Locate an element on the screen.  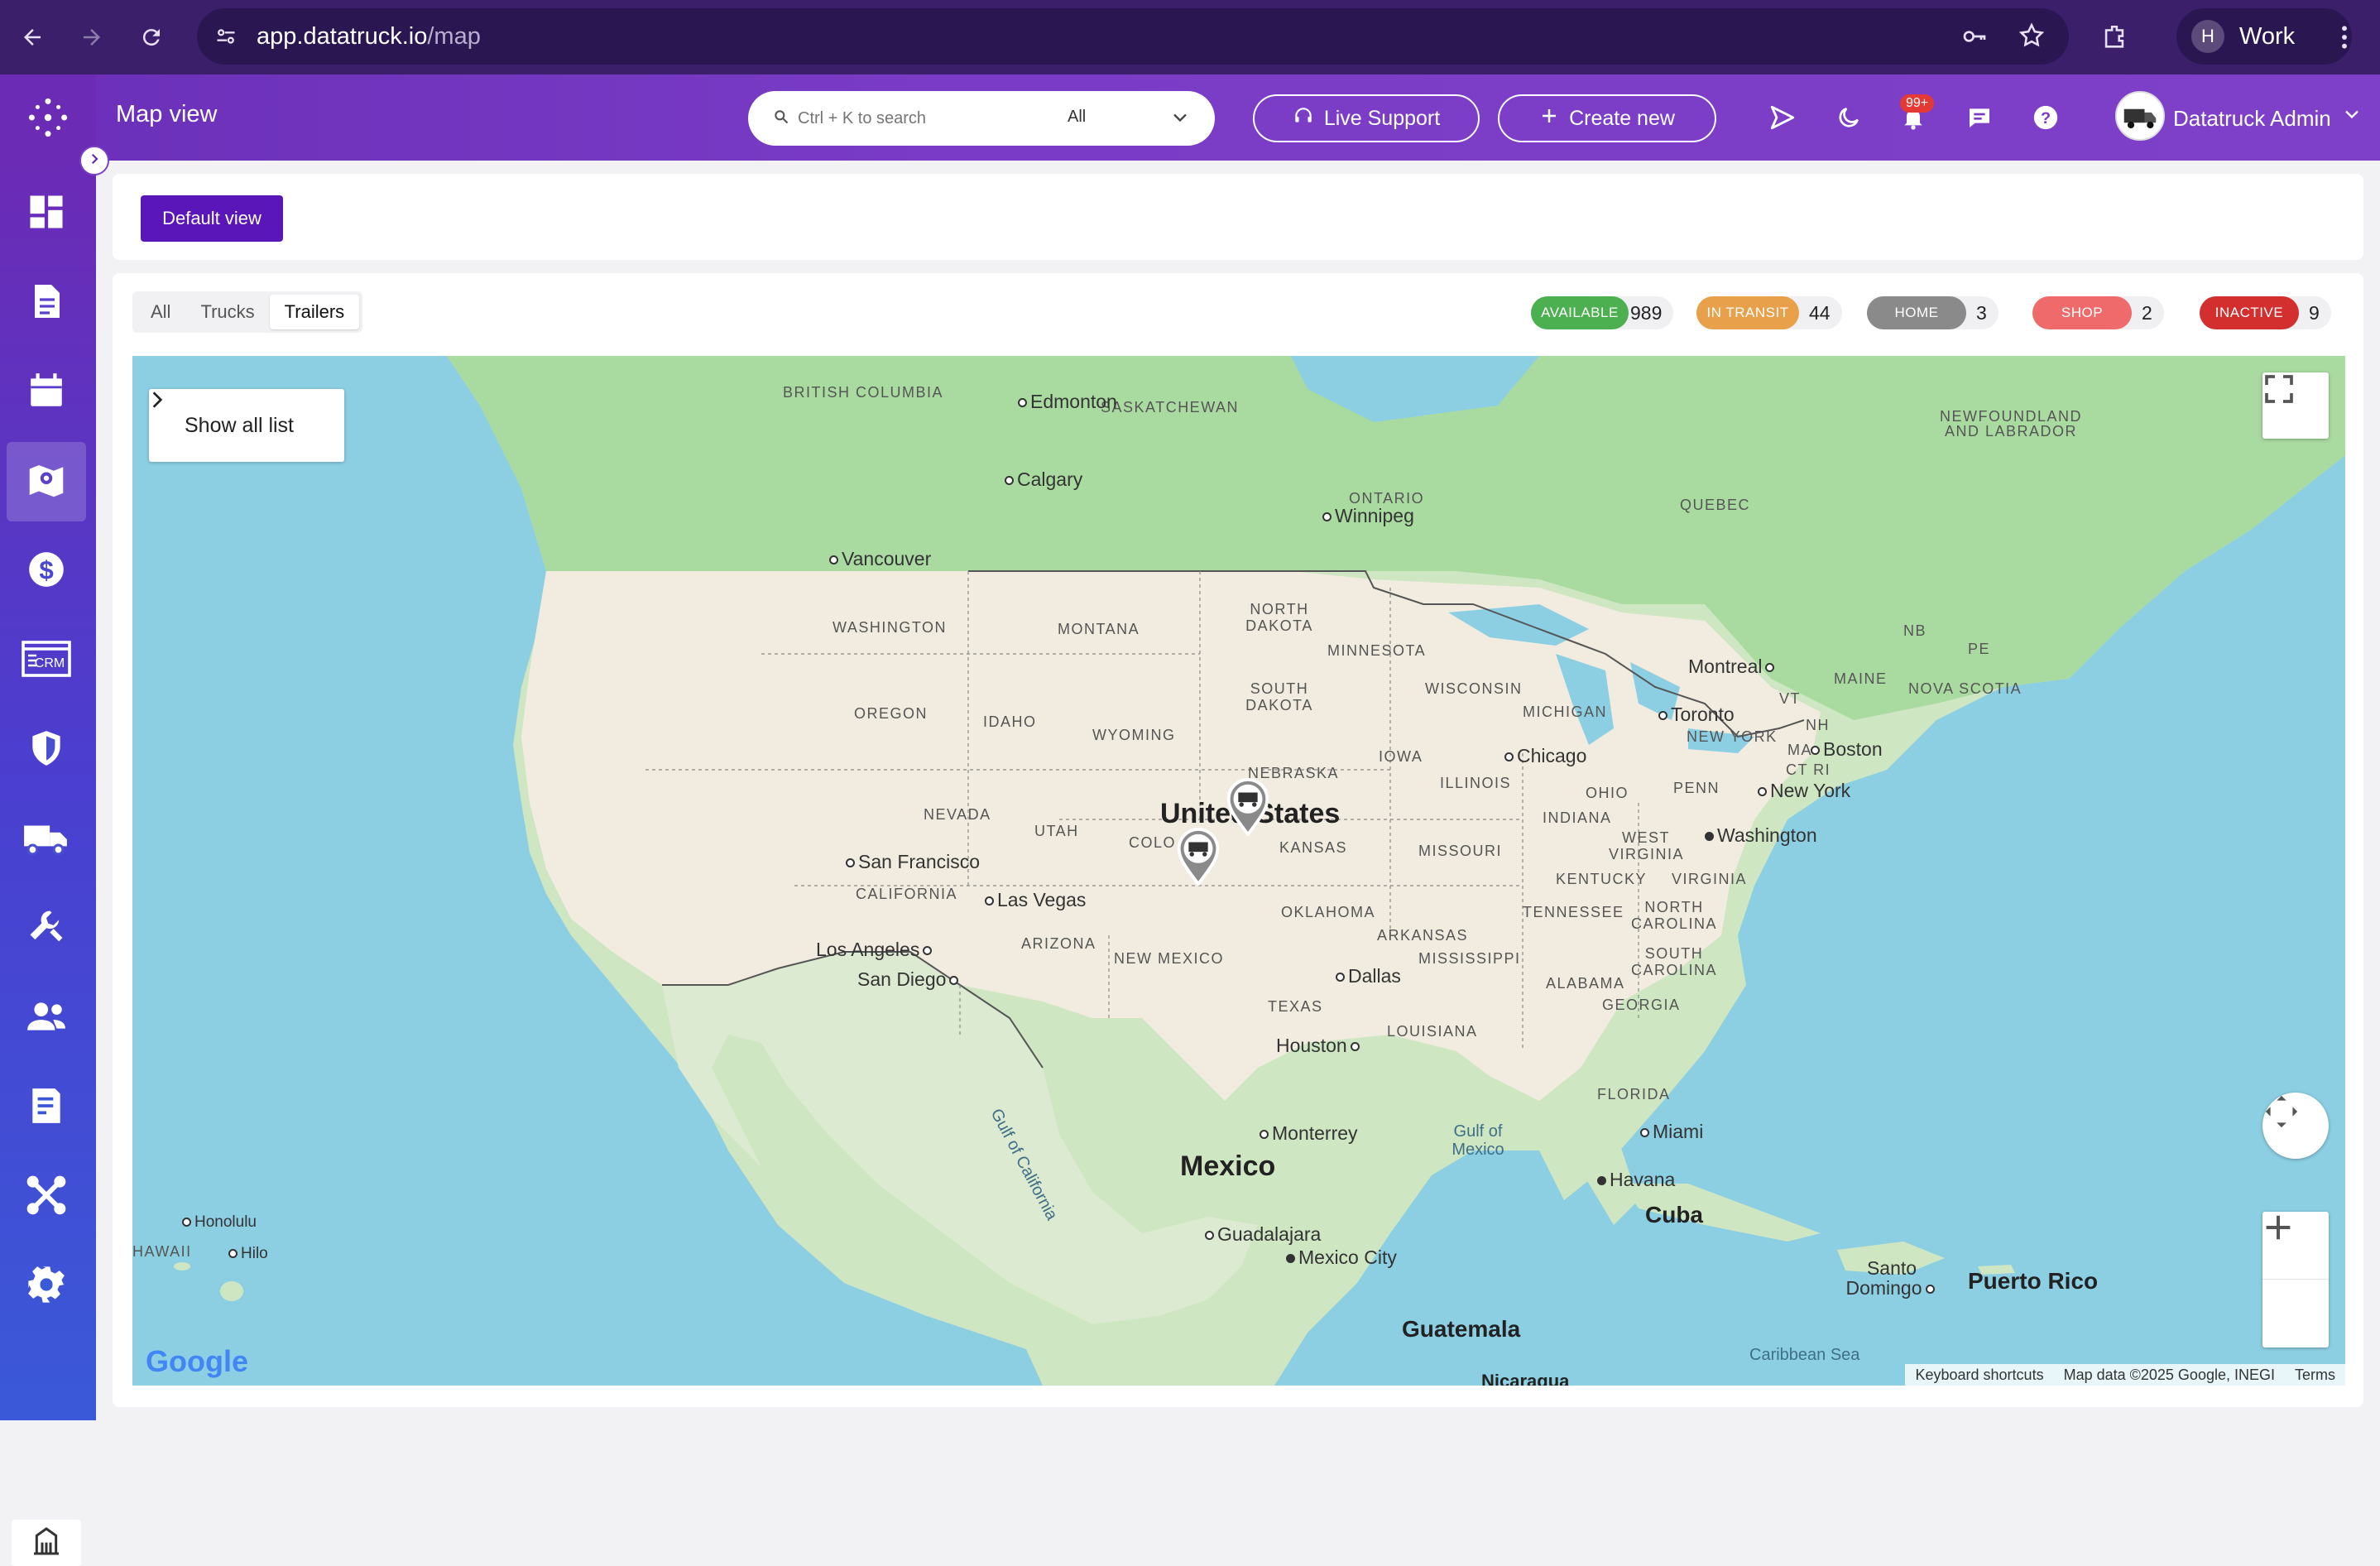
region-label: COLO is located at coordinates (1153, 842).